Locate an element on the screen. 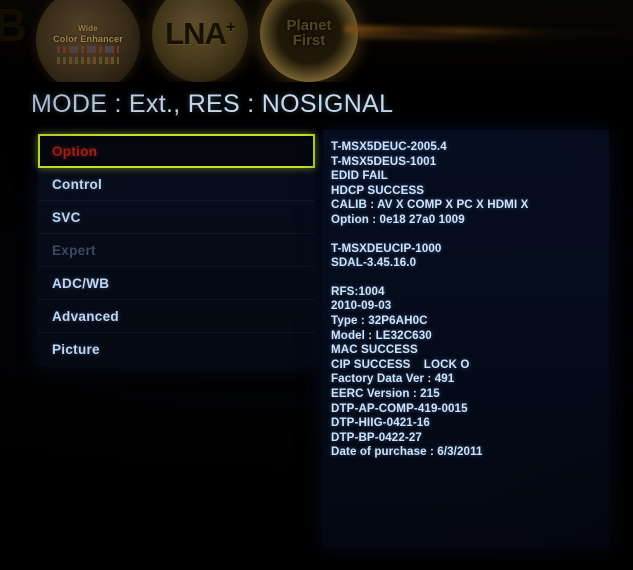 The image size is (633, 570). info-line: Date of purchase : 6/3/2011 is located at coordinates (407, 452).